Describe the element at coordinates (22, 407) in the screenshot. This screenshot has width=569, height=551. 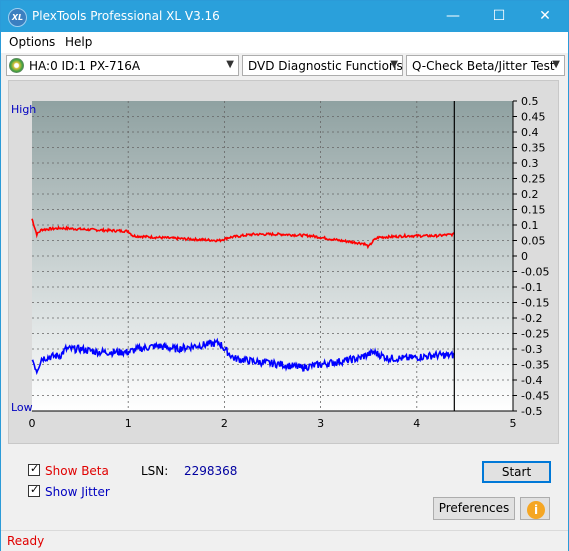
I see `low-label: Low` at that location.